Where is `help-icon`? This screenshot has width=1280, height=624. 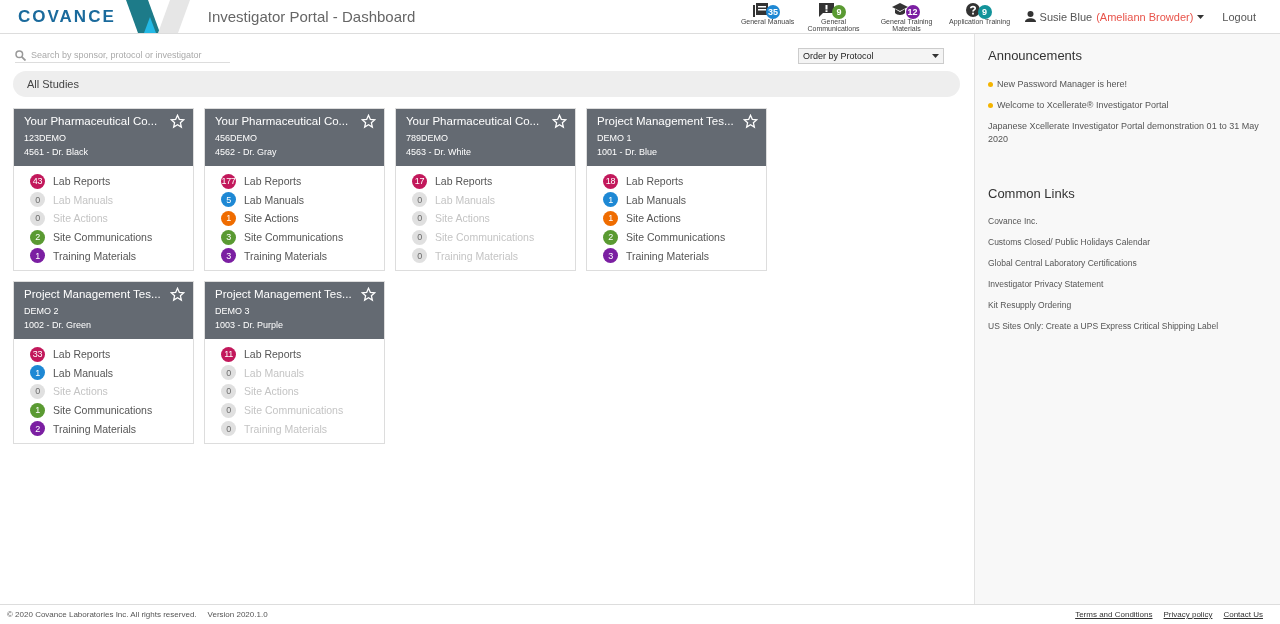 help-icon is located at coordinates (972, 9).